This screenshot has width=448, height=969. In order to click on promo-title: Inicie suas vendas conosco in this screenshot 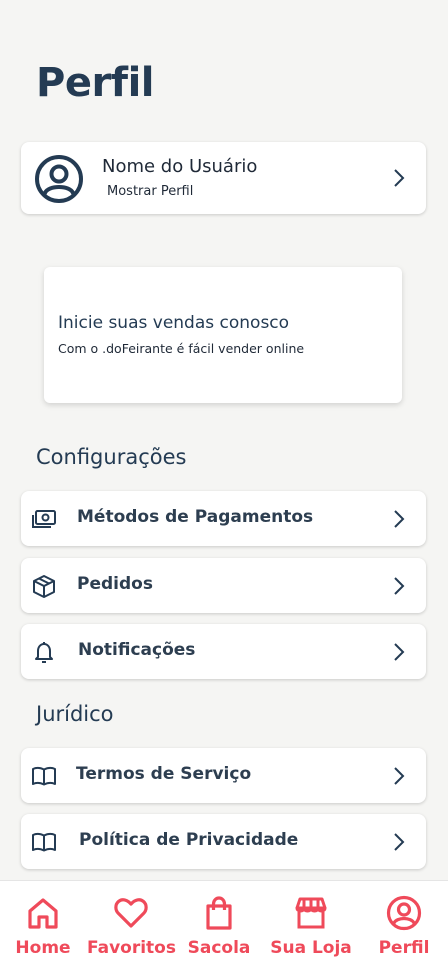, I will do `click(174, 323)`.